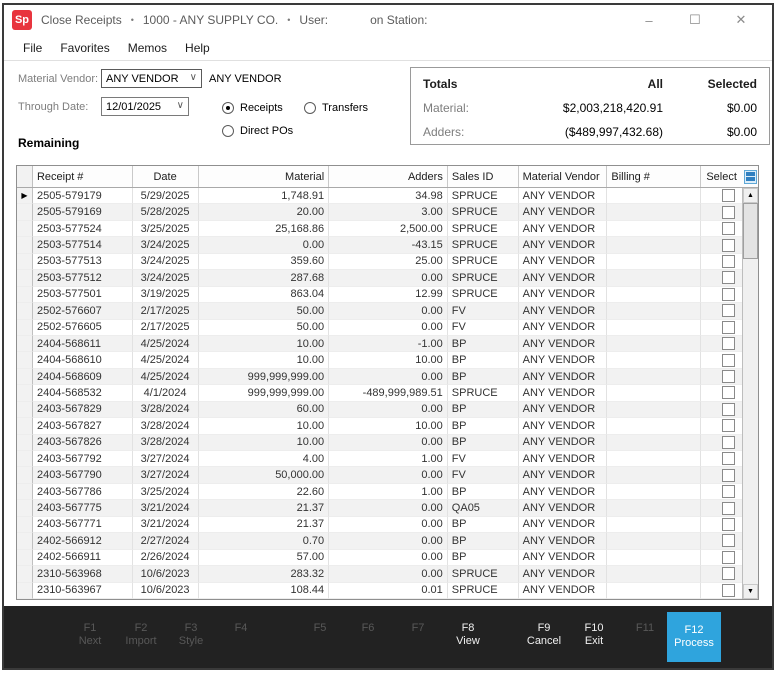 Image resolution: width=777 pixels, height=674 pixels. Describe the element at coordinates (82, 262) in the screenshot. I see `cell-receipt: 2503-577513` at that location.